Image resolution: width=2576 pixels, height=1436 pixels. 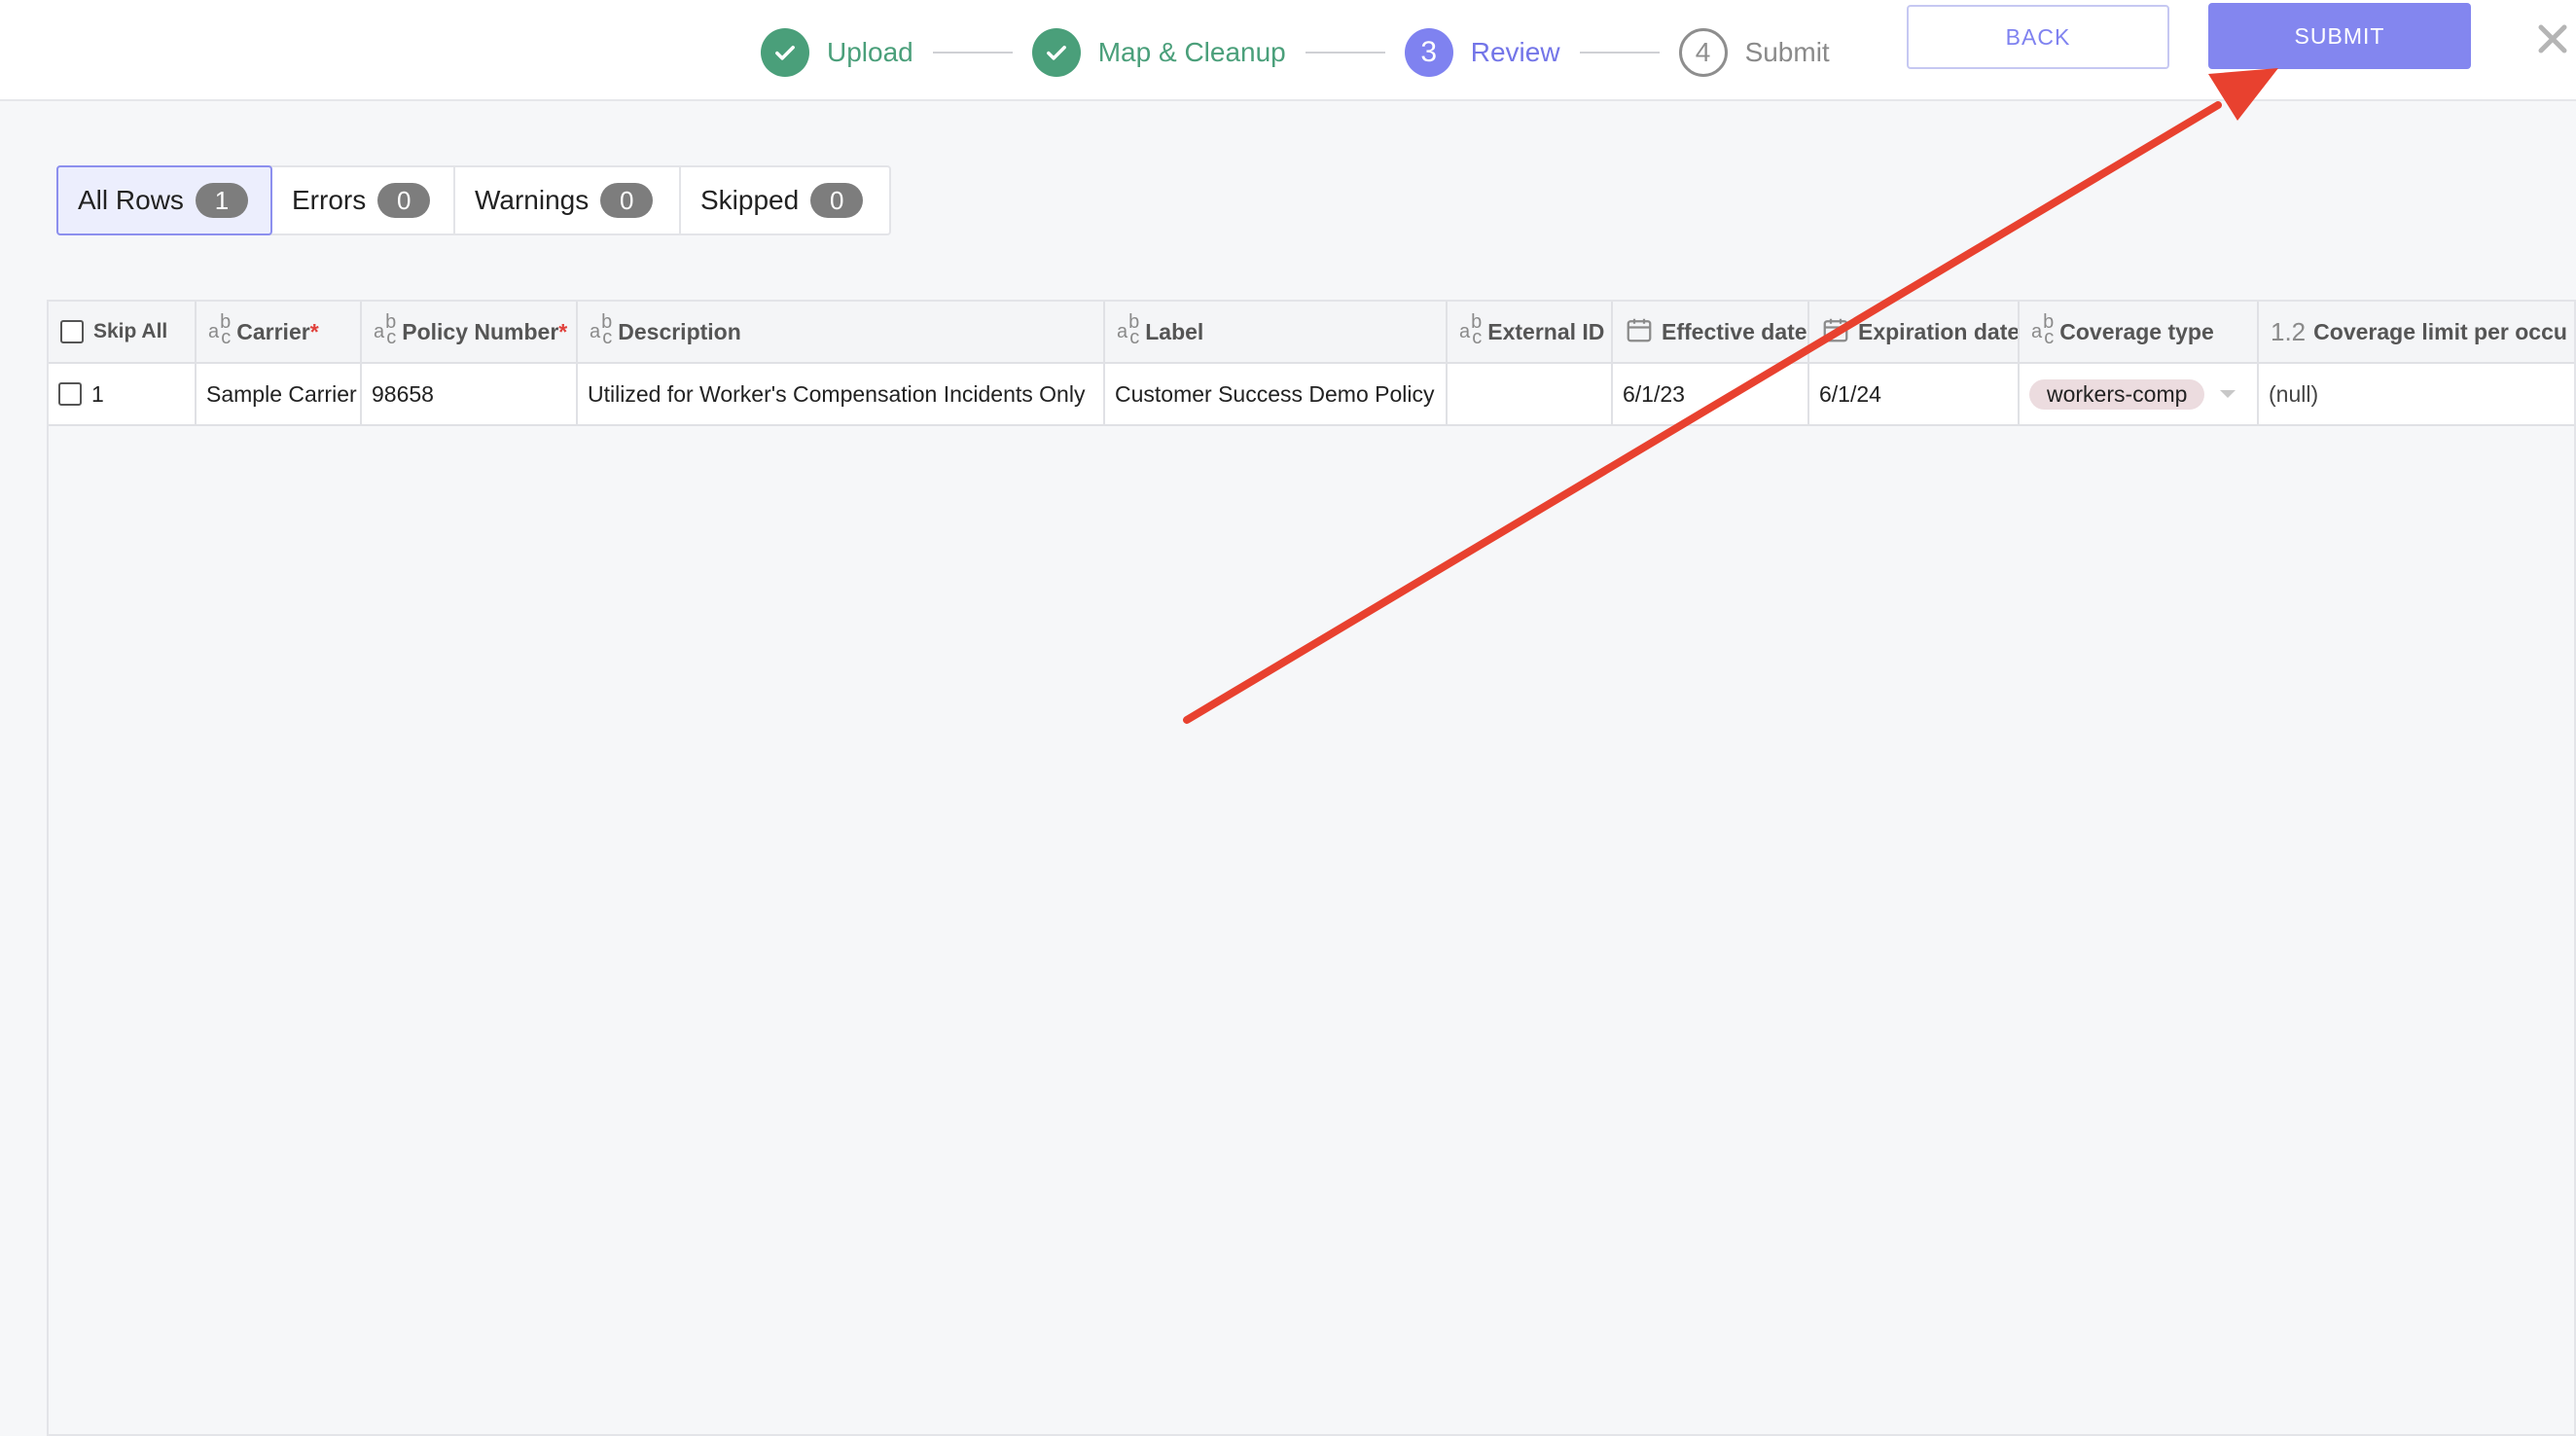 I want to click on step-map-cleanup: Map & Cleanup, so click(x=1158, y=52).